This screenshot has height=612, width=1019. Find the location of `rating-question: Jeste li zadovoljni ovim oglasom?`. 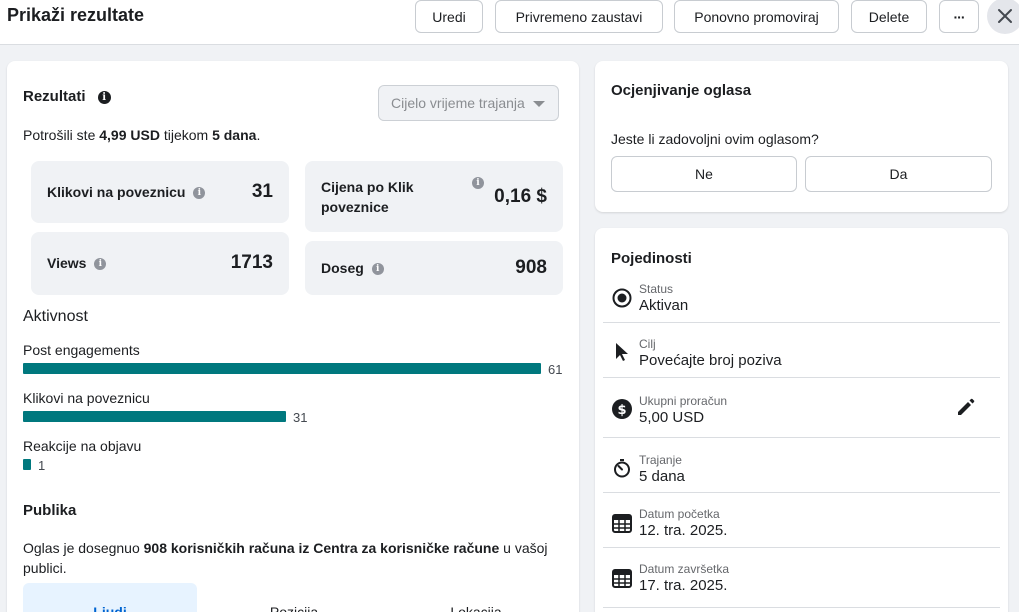

rating-question: Jeste li zadovoljni ovim oglasom? is located at coordinates (715, 139).